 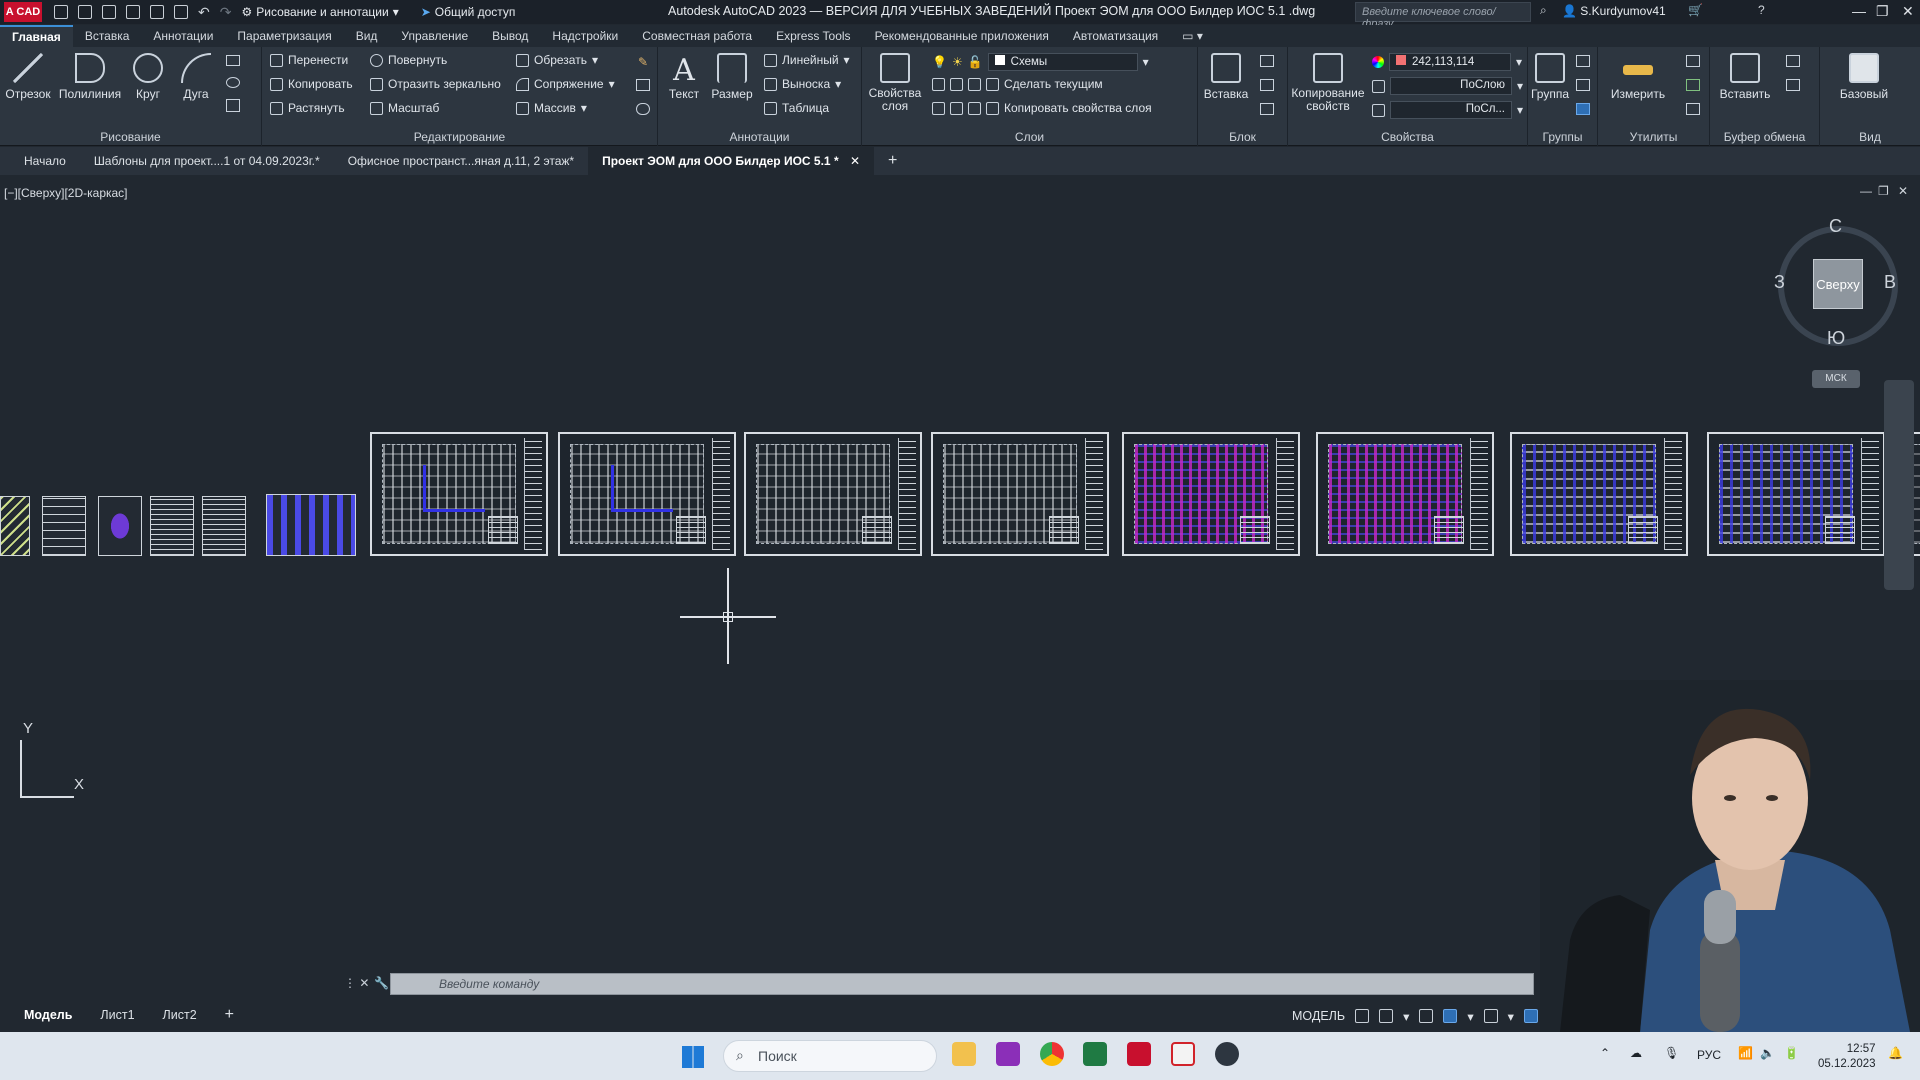 What do you see at coordinates (1362, 1016) in the screenshot?
I see `grid-icon` at bounding box center [1362, 1016].